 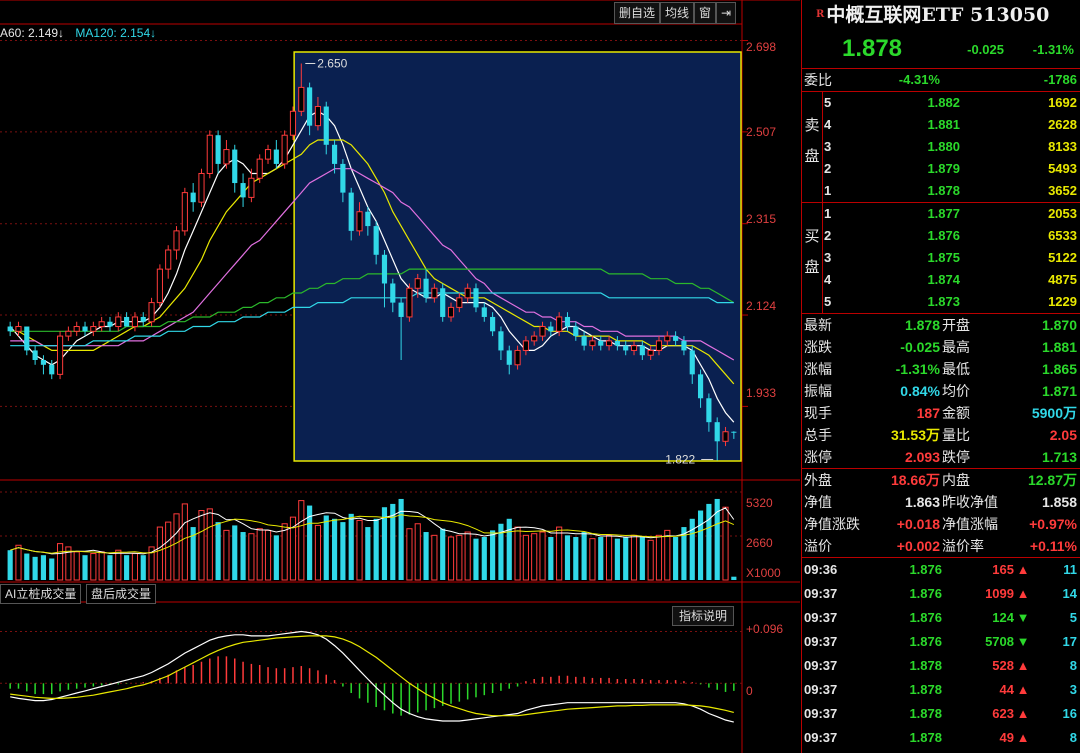 What do you see at coordinates (818, 80) in the screenshot?
I see `weibi-label: 委比` at bounding box center [818, 80].